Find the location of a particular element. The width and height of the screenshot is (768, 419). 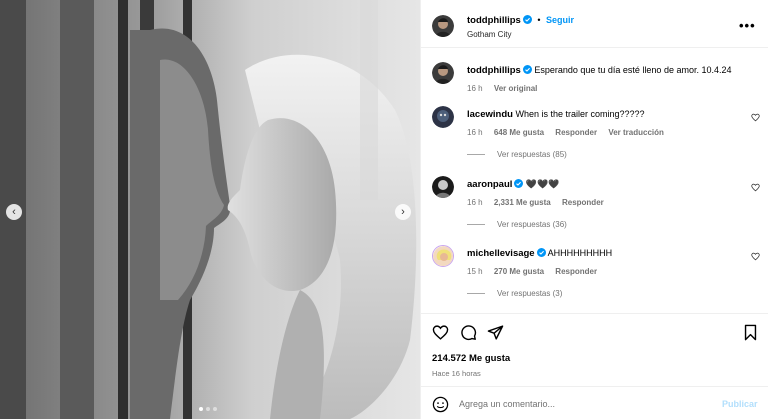

see-original-button: Ver original is located at coordinates (516, 88).